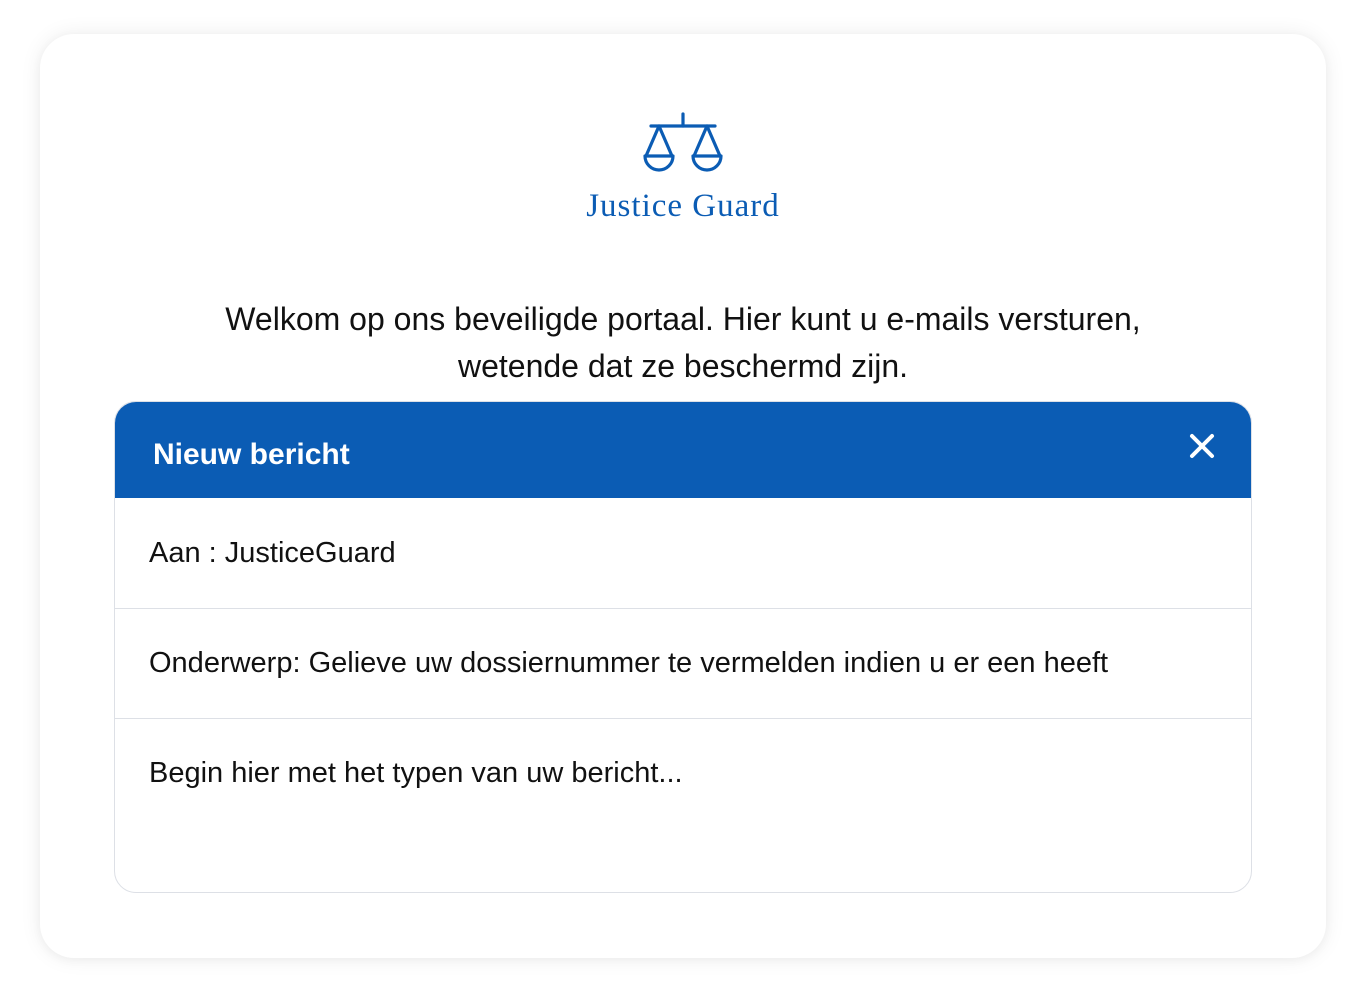 The height and width of the screenshot is (1004, 1366). I want to click on welcome-line-2: wetende dat ze beschermd zijn., so click(683, 366).